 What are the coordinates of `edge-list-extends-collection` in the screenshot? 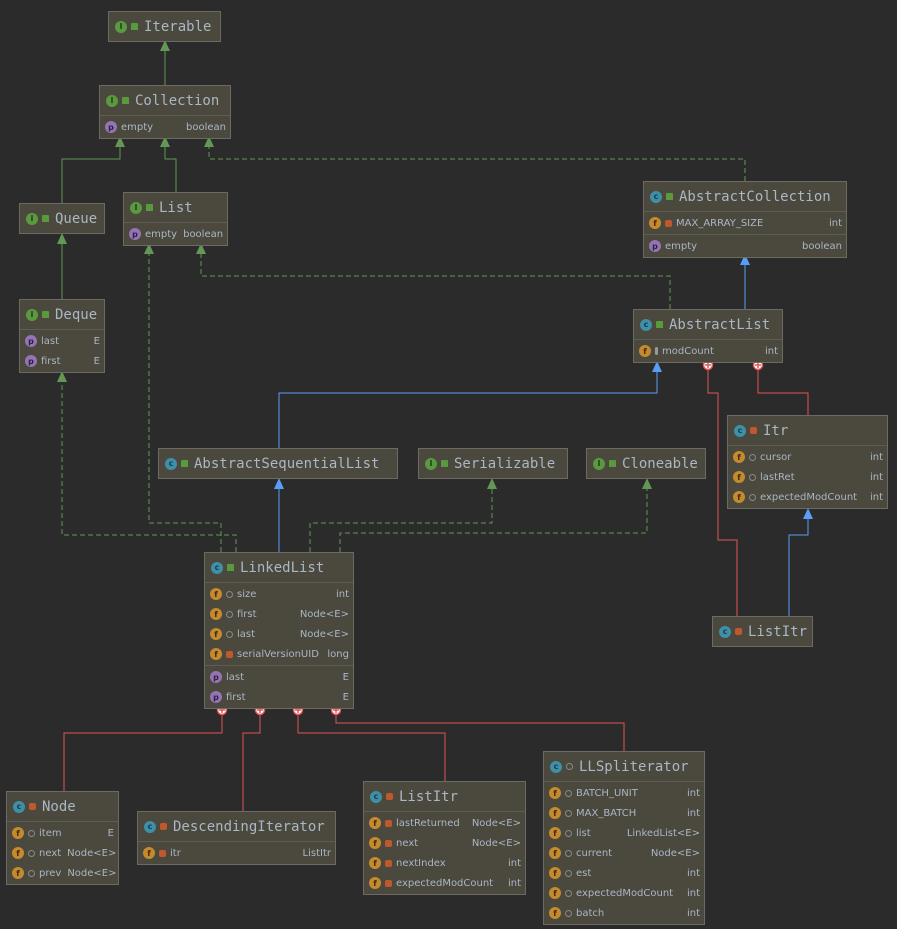 It's located at (168, 164).